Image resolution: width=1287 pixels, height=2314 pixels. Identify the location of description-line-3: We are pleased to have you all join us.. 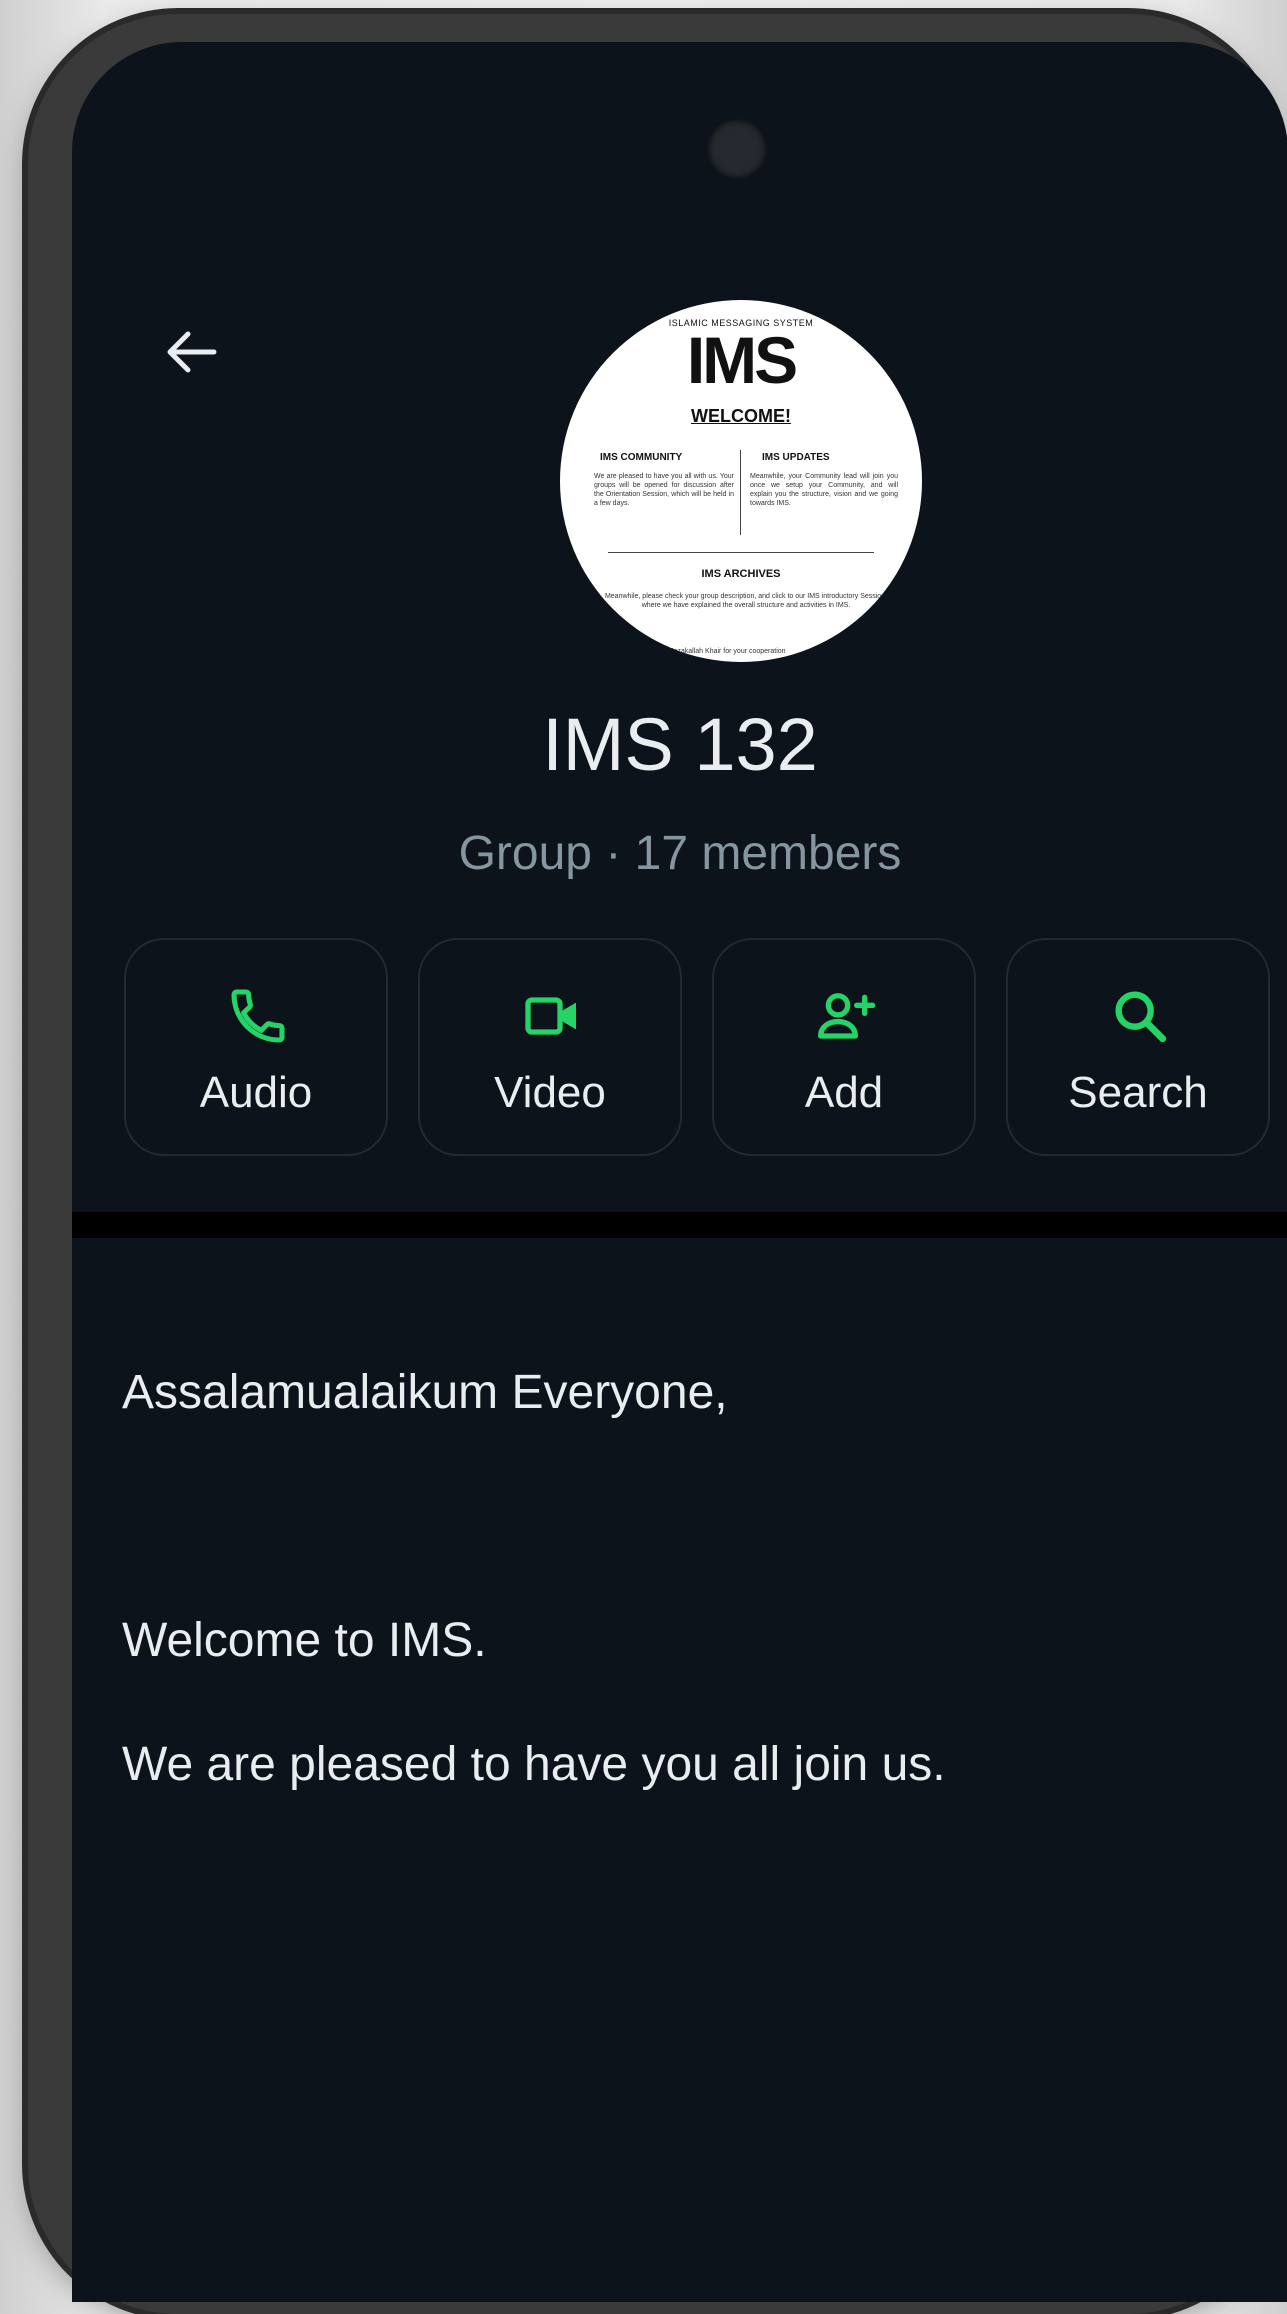
(534, 1764).